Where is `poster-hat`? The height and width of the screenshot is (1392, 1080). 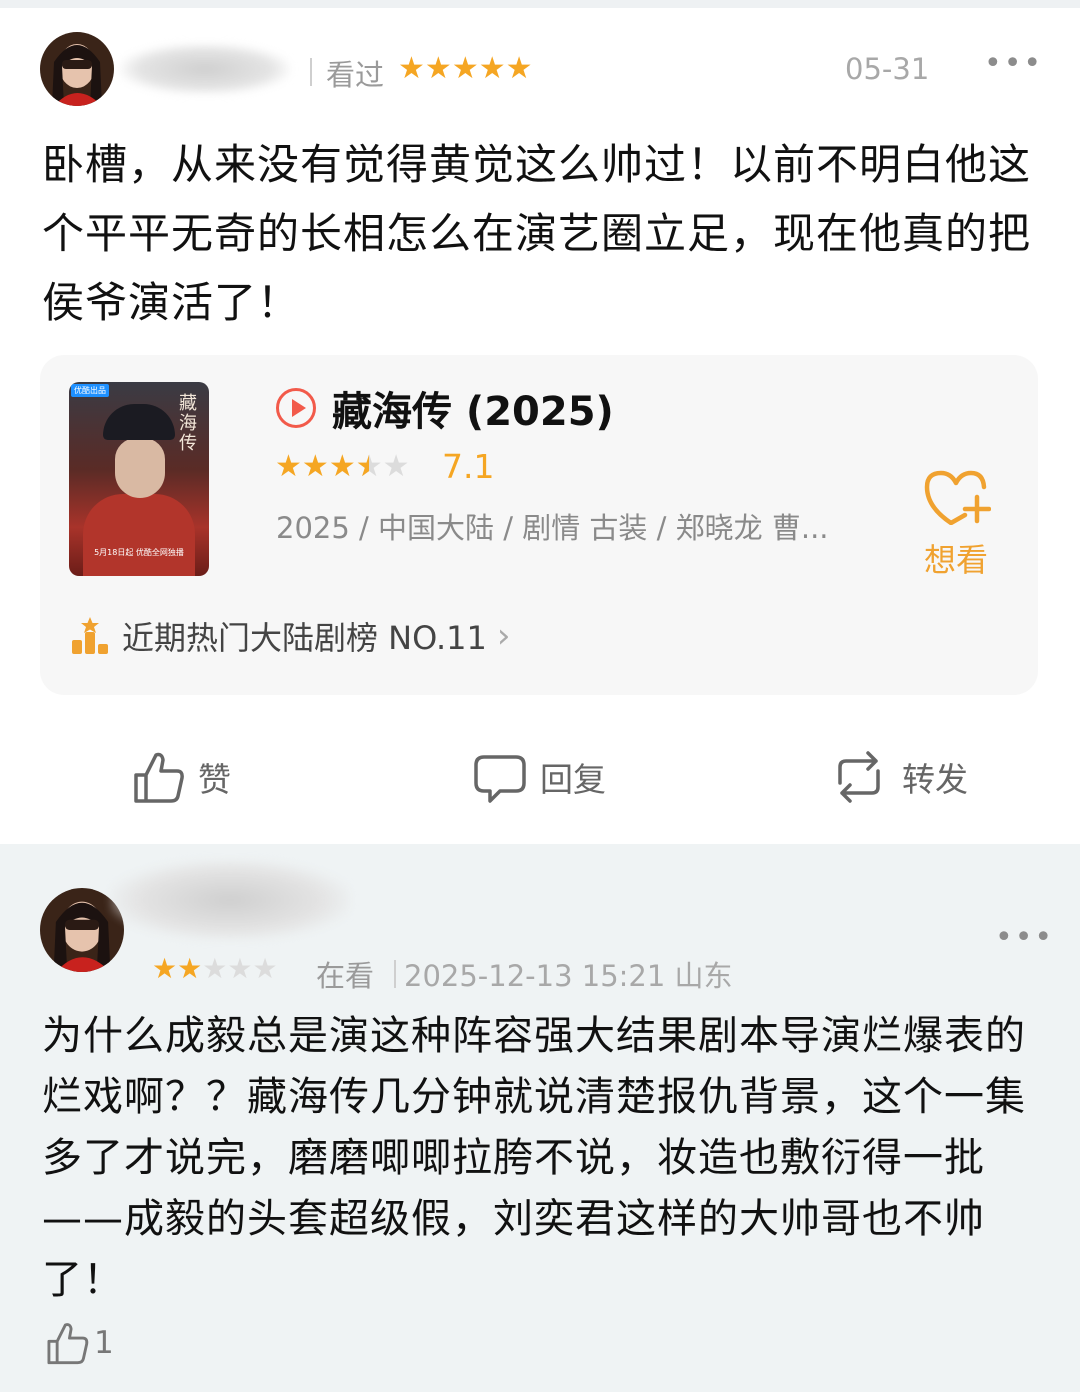 poster-hat is located at coordinates (139, 422).